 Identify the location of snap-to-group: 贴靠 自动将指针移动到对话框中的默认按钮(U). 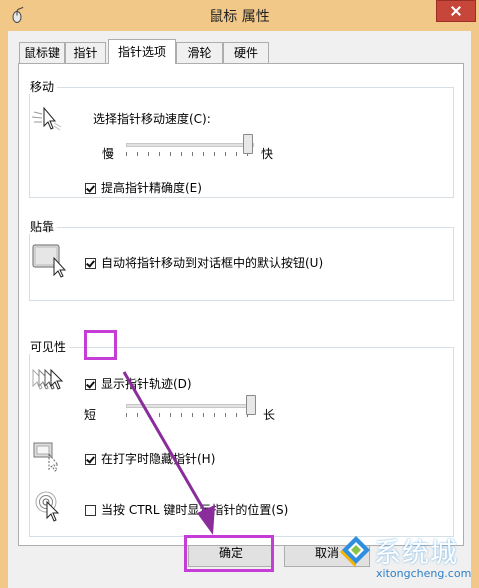
(240, 260).